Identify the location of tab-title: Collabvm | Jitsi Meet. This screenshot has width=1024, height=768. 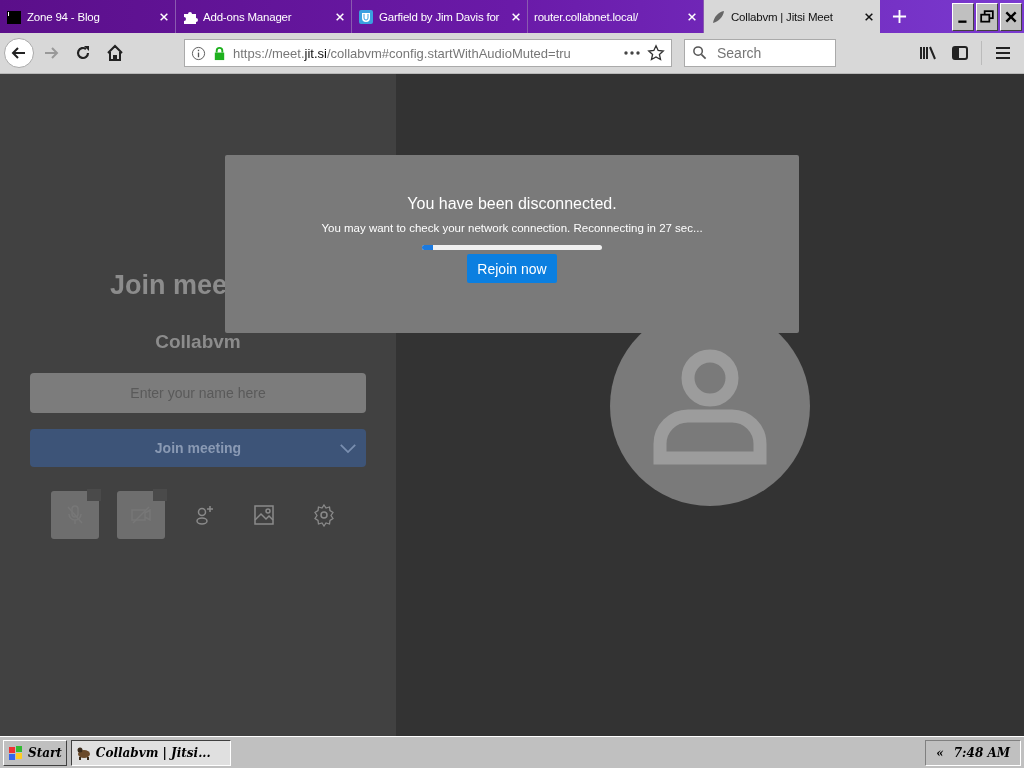
(782, 16).